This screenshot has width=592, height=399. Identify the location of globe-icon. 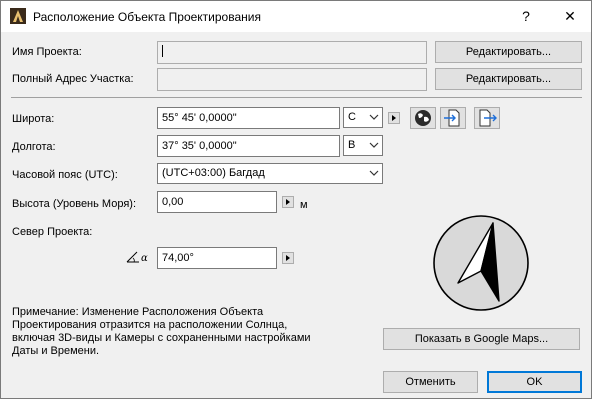
(423, 118).